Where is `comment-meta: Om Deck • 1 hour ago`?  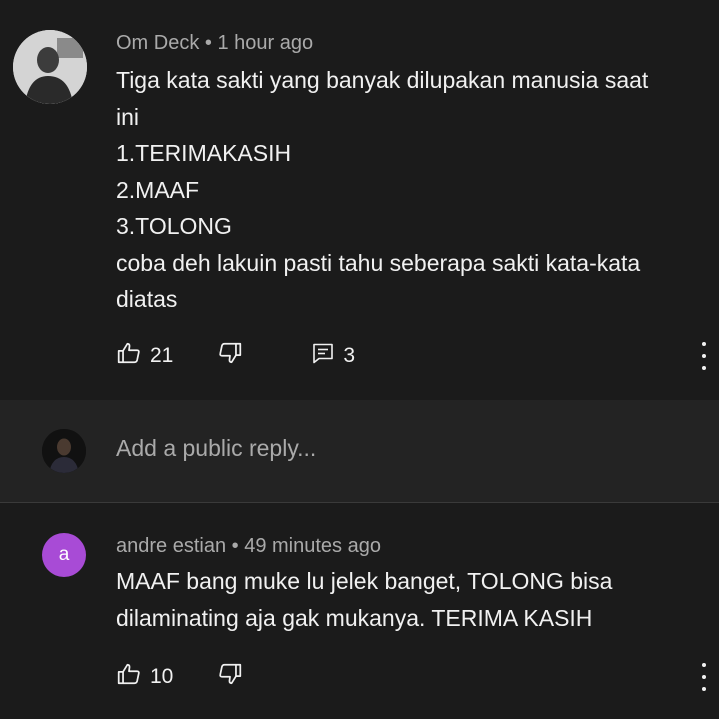
comment-meta: Om Deck • 1 hour ago is located at coordinates (214, 43).